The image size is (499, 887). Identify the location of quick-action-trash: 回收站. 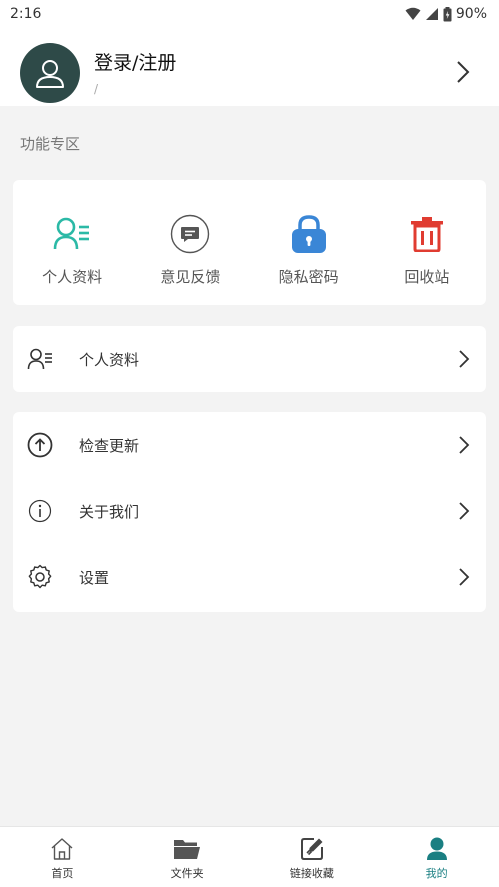
(427, 242).